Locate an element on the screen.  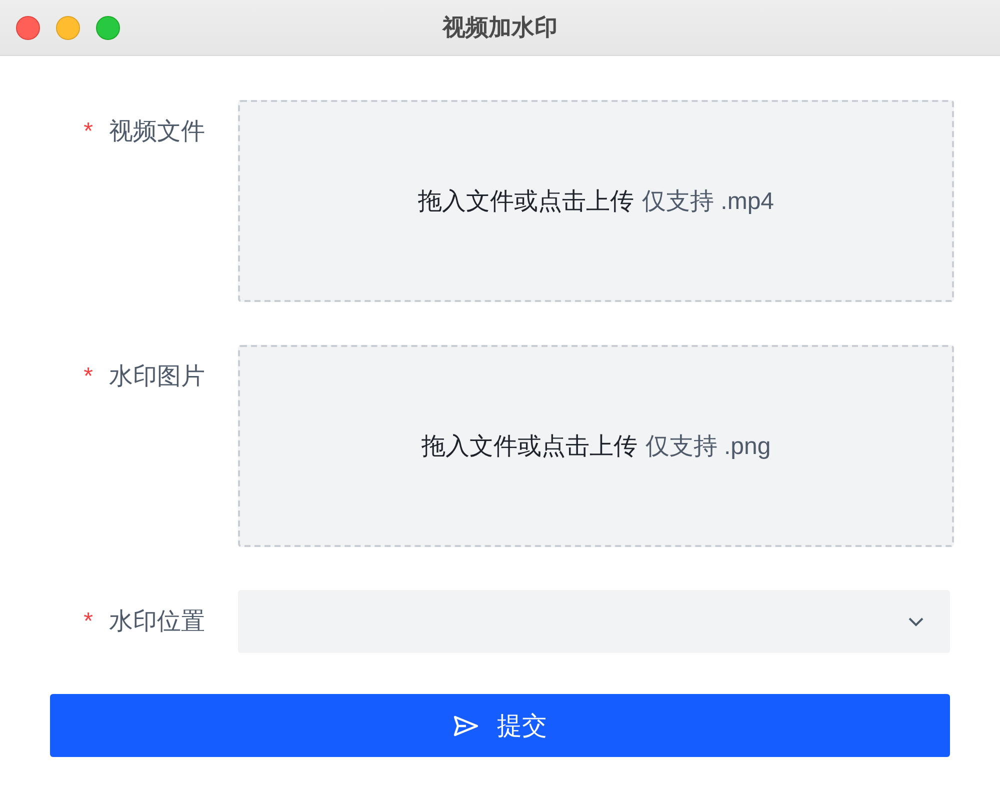
window-title: 视频加水印 is located at coordinates (500, 27).